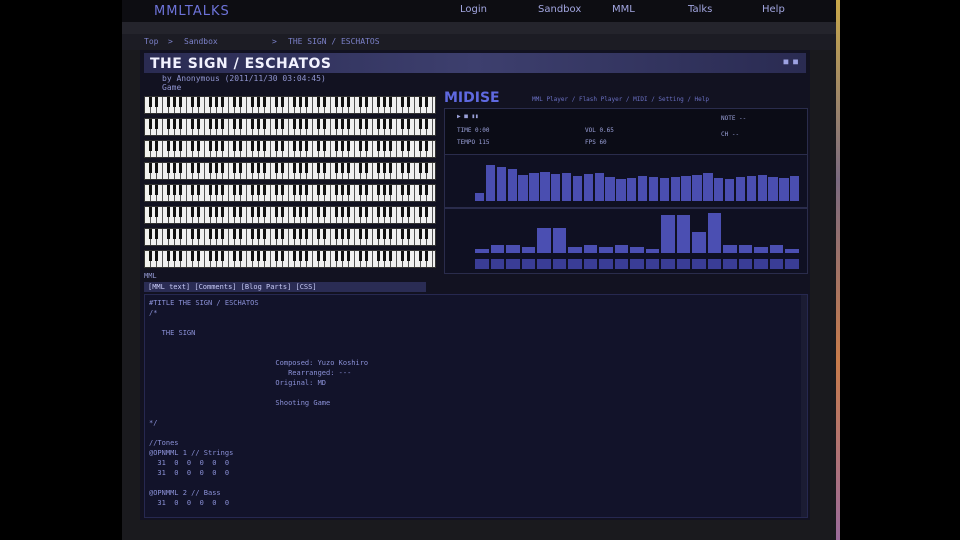 This screenshot has width=960, height=540. I want to click on title-controls-icon: ■ ■, so click(791, 61).